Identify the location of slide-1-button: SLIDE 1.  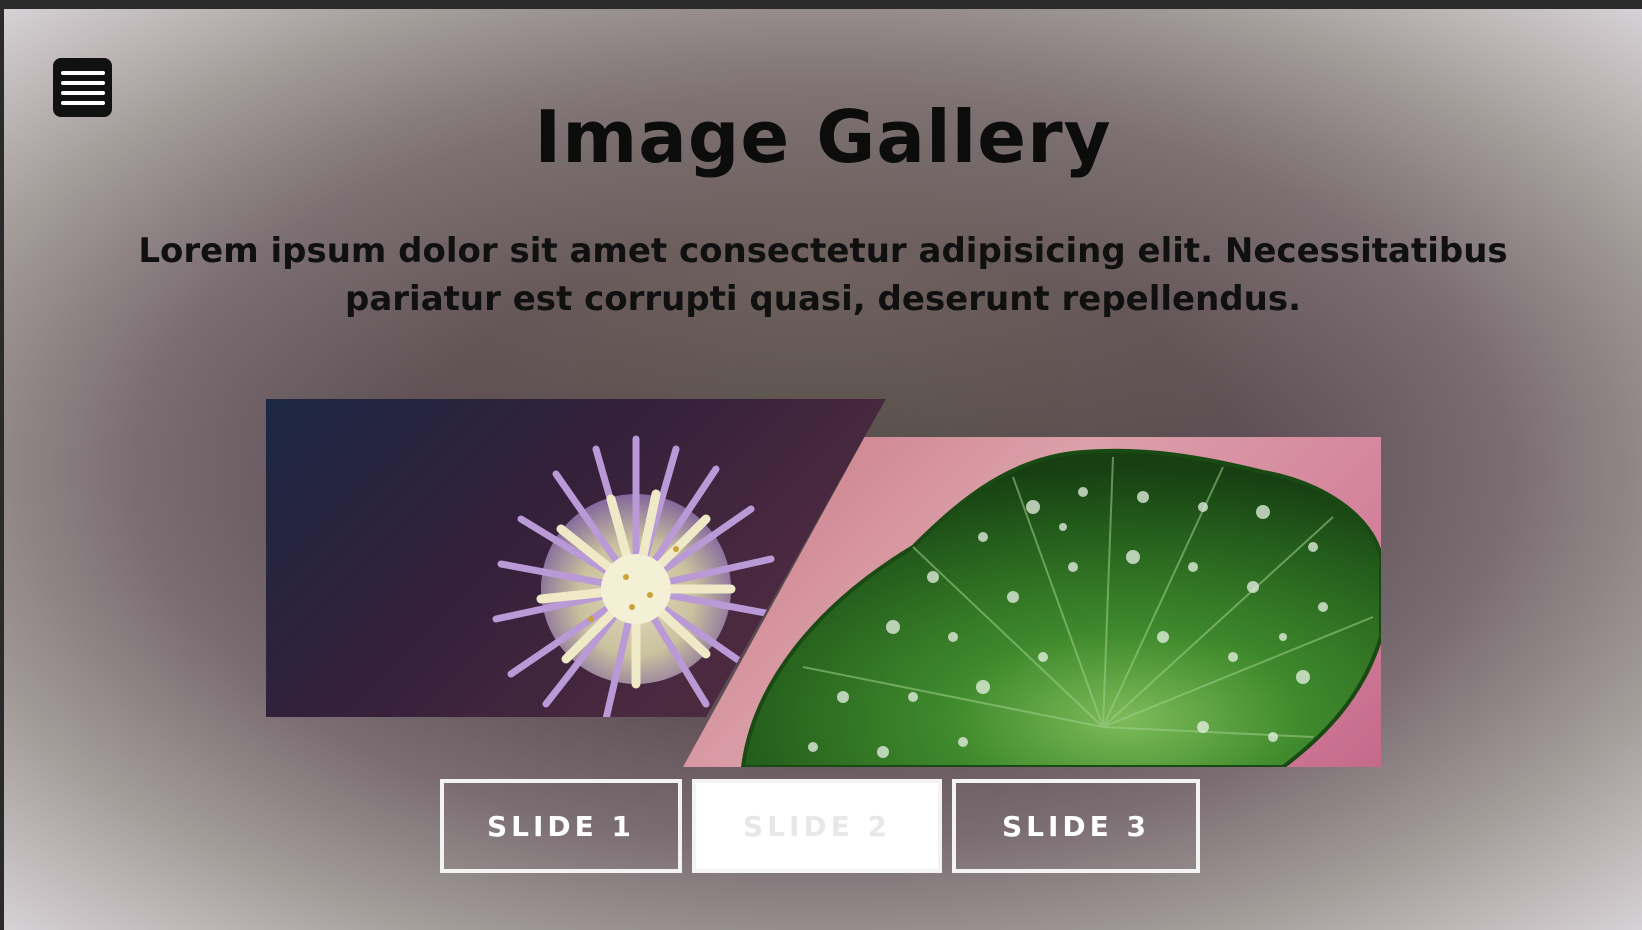
(561, 826).